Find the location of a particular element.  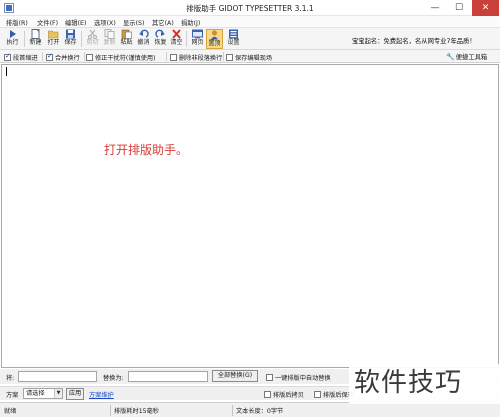

watermark: 软件技巧 is located at coordinates (424, 384).